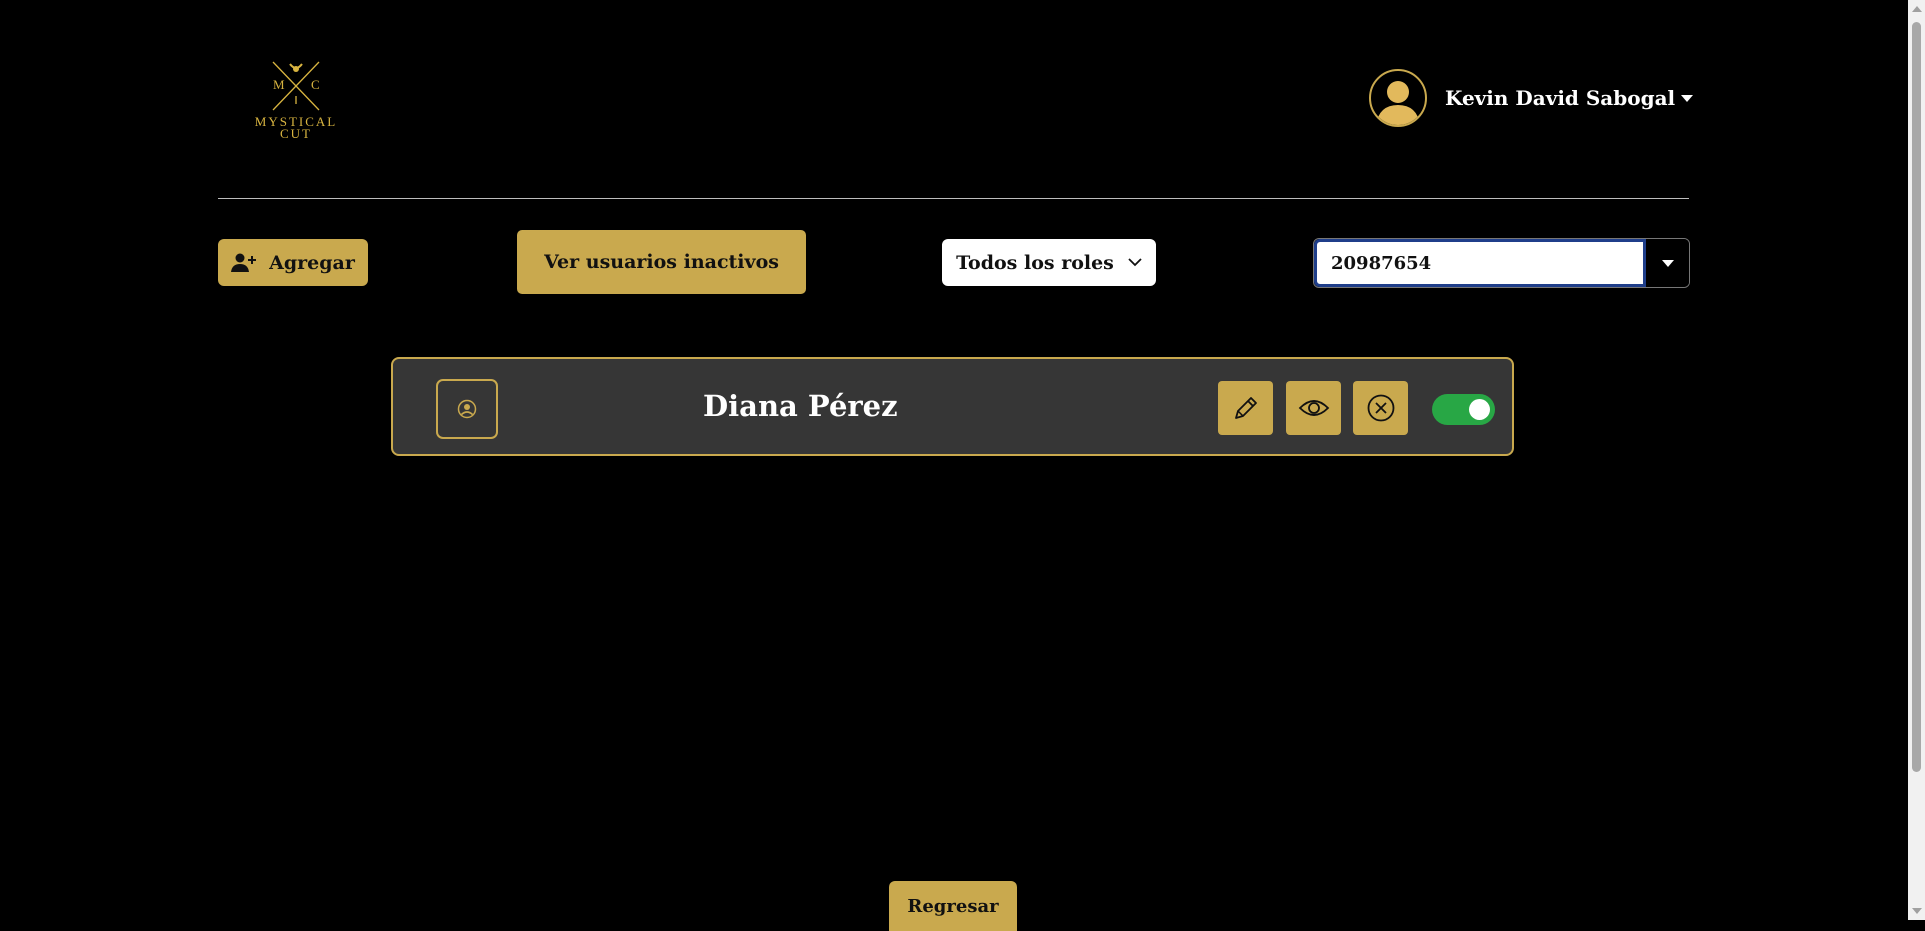  What do you see at coordinates (800, 406) in the screenshot?
I see `user-card-name: Diana Pérez` at bounding box center [800, 406].